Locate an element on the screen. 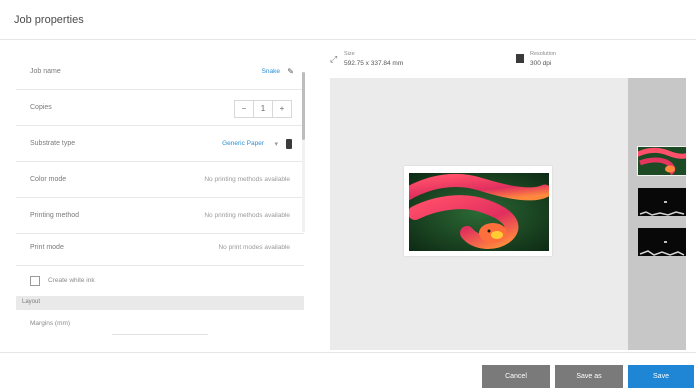 The width and height of the screenshot is (696, 391). edit-icon: ✎ is located at coordinates (290, 71).